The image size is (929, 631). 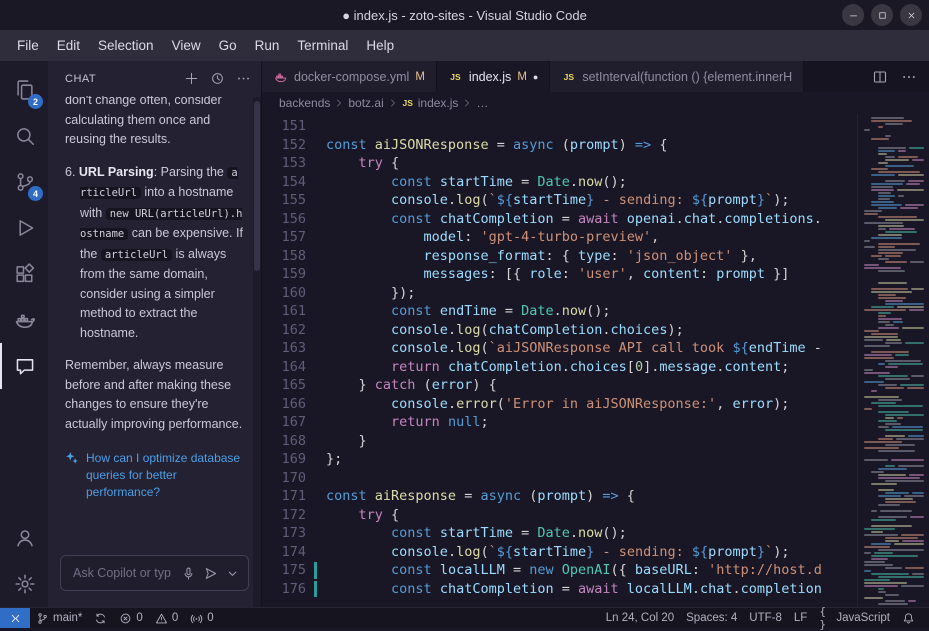 What do you see at coordinates (166, 618) in the screenshot?
I see `status-warnings: 0` at bounding box center [166, 618].